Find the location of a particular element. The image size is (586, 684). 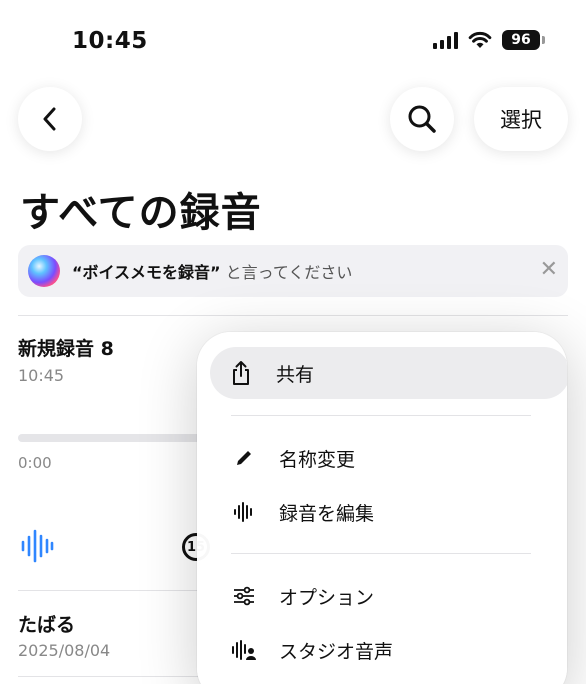

edit-waveform-button is located at coordinates (37, 548).